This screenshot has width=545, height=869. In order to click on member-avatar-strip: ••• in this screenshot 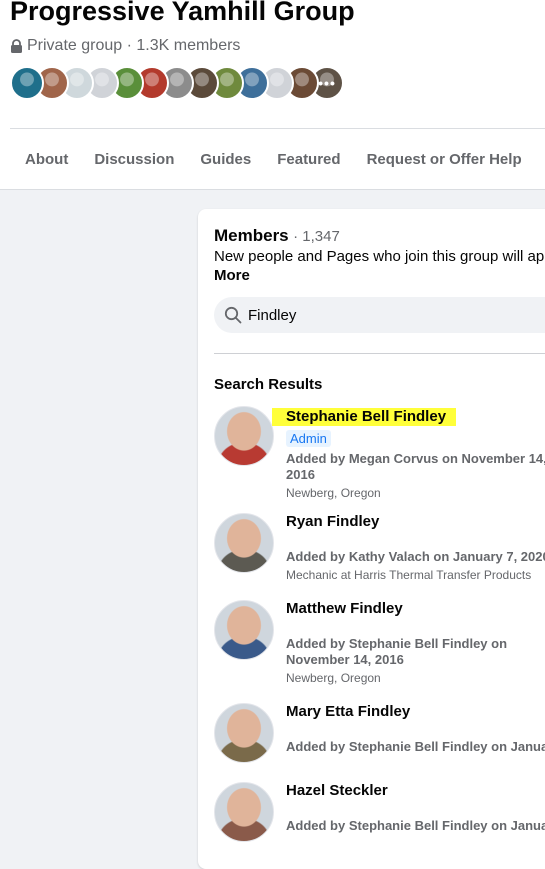, I will do `click(177, 83)`.